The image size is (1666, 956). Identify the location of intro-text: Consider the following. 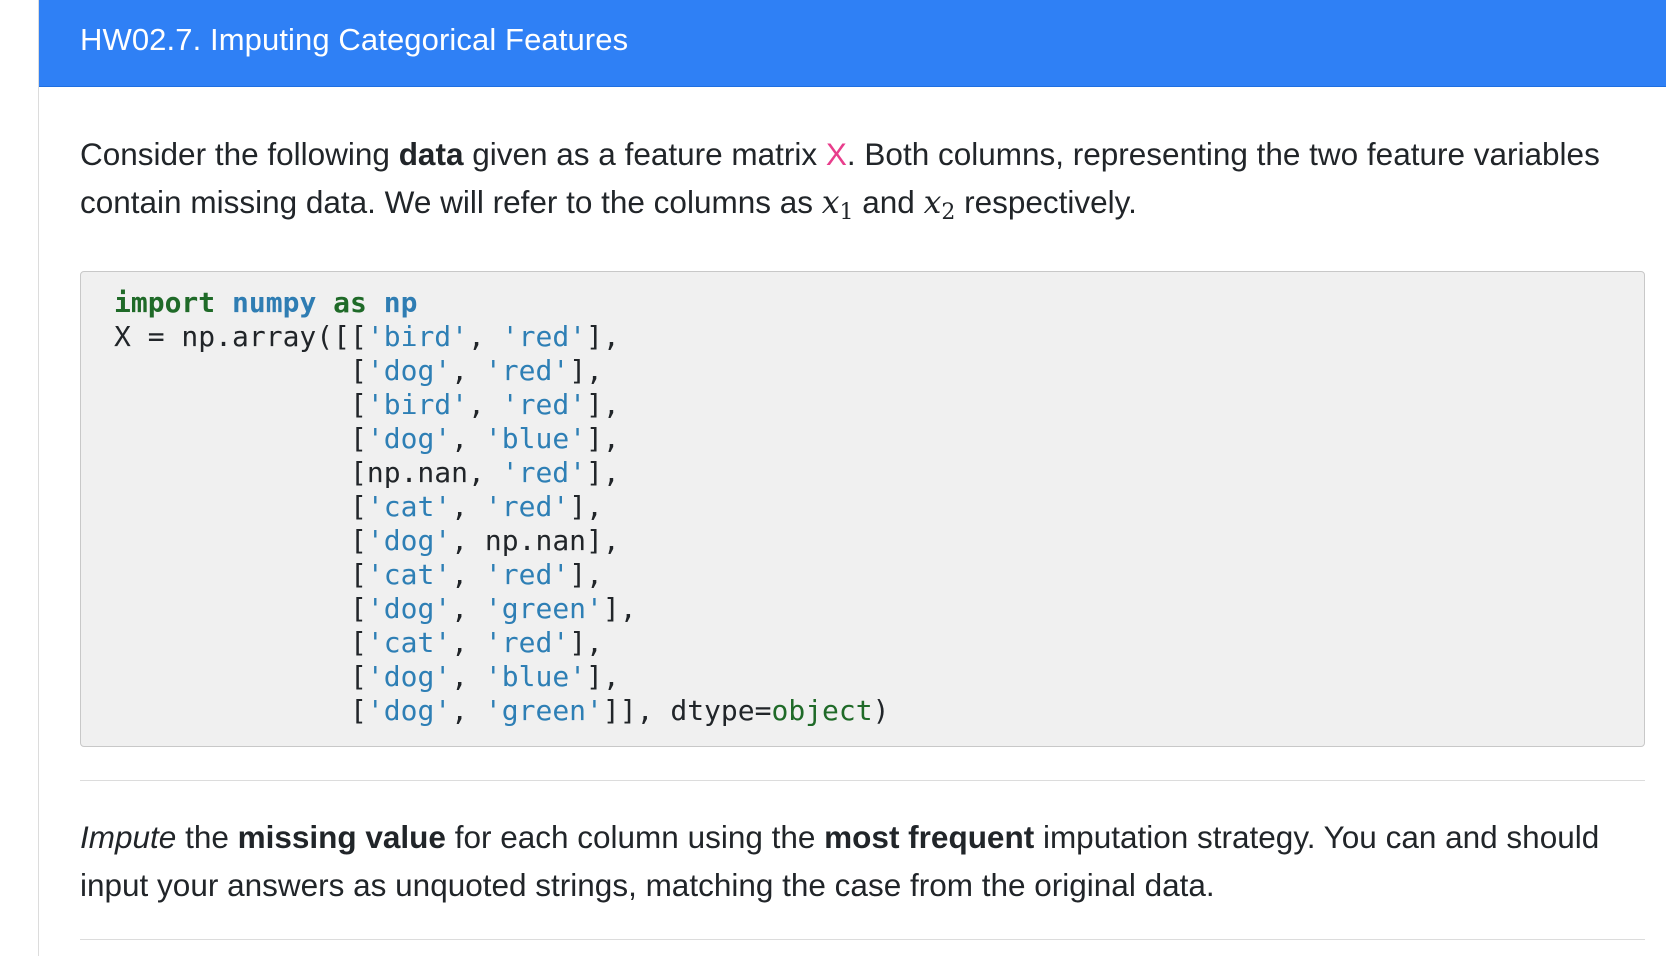
(239, 154).